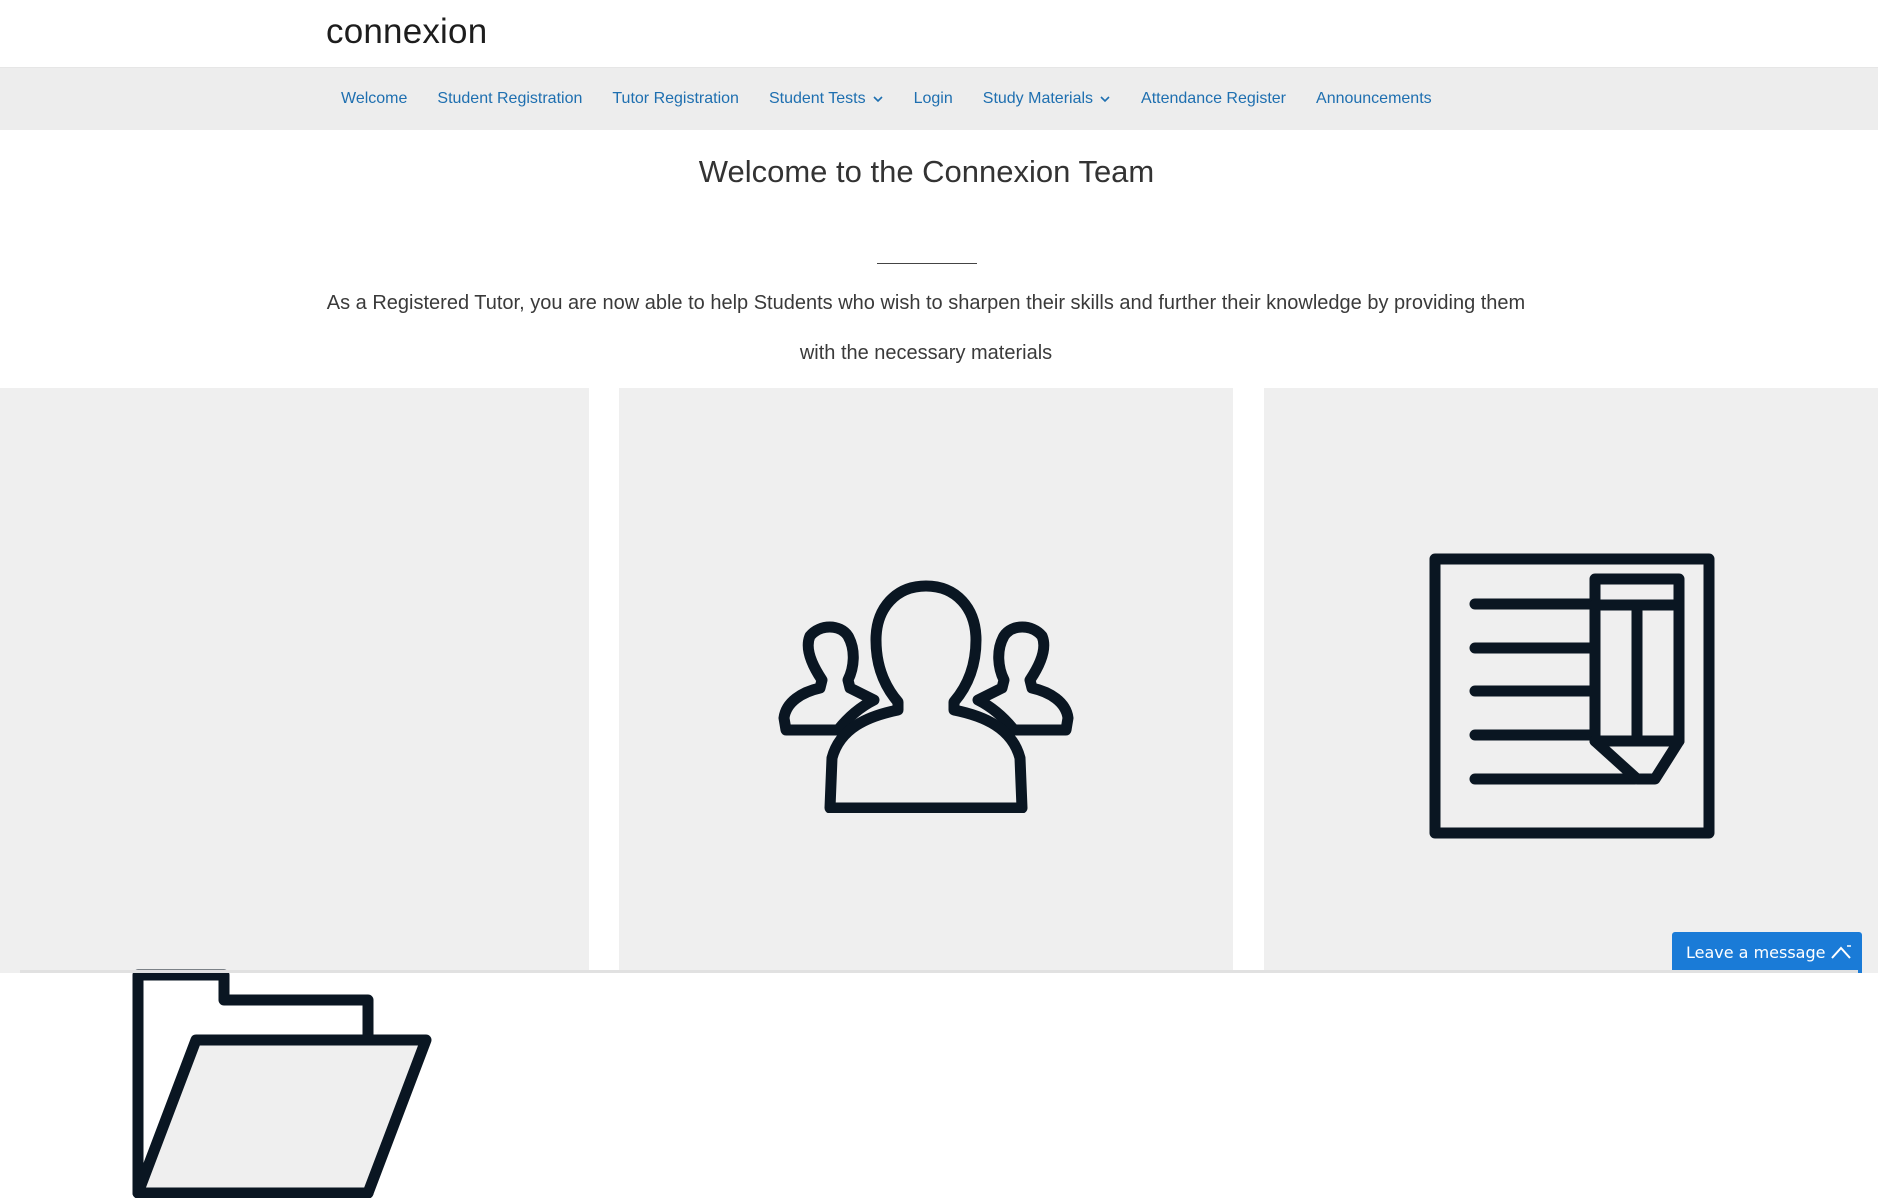 The width and height of the screenshot is (1878, 1198). I want to click on site-logo: connexion, so click(406, 32).